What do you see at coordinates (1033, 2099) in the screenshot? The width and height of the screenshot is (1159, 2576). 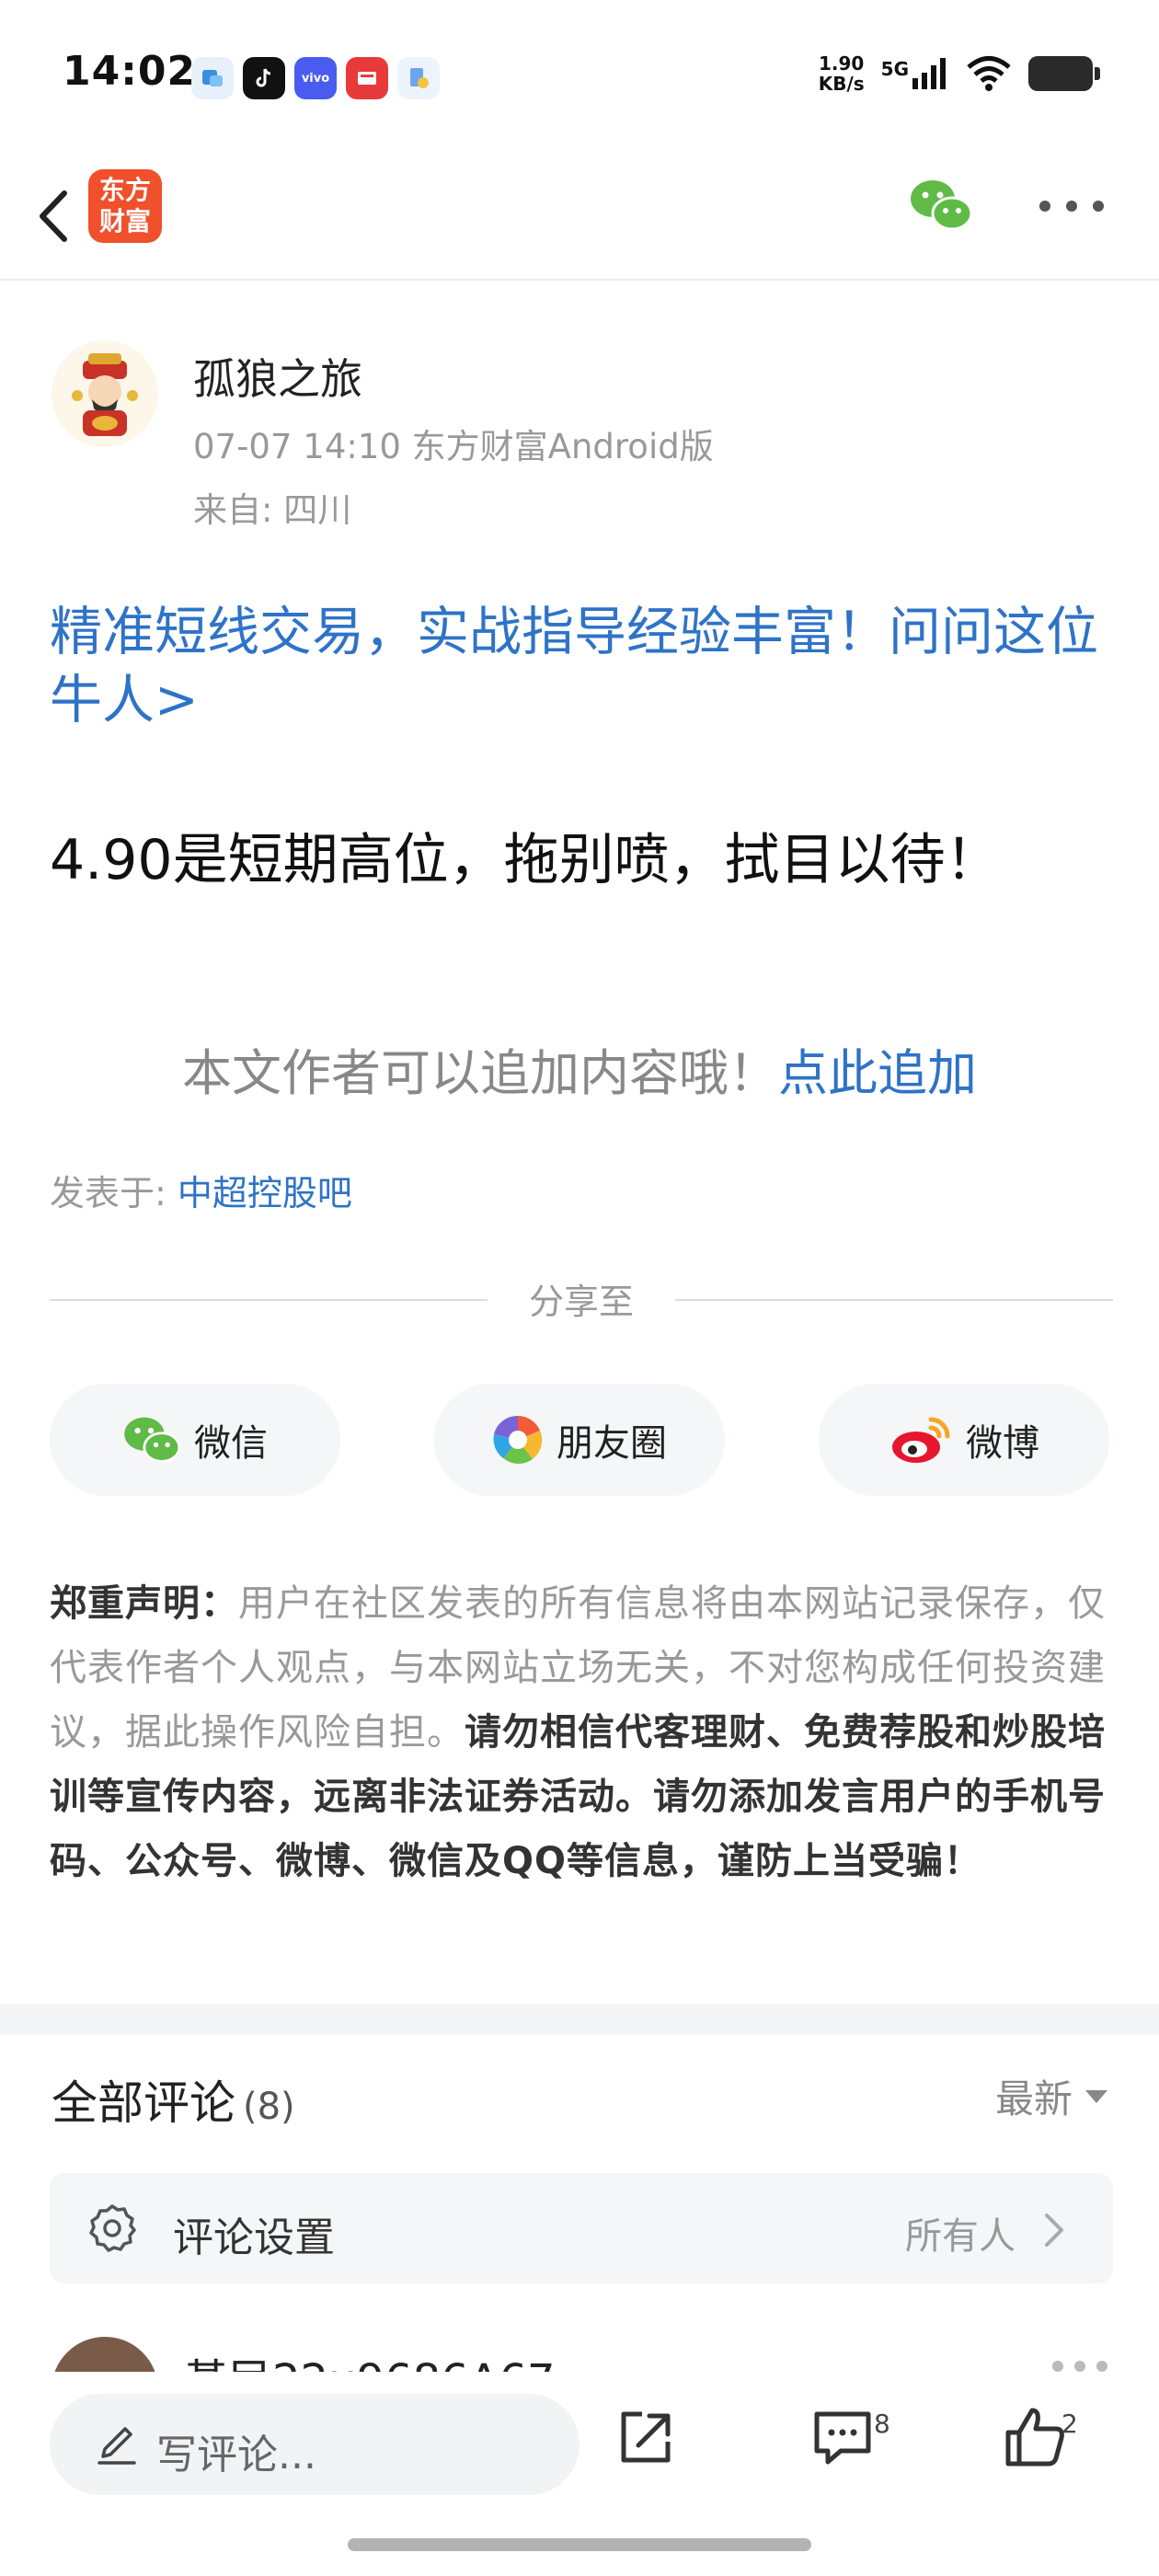 I see `sort-label: 最新` at bounding box center [1033, 2099].